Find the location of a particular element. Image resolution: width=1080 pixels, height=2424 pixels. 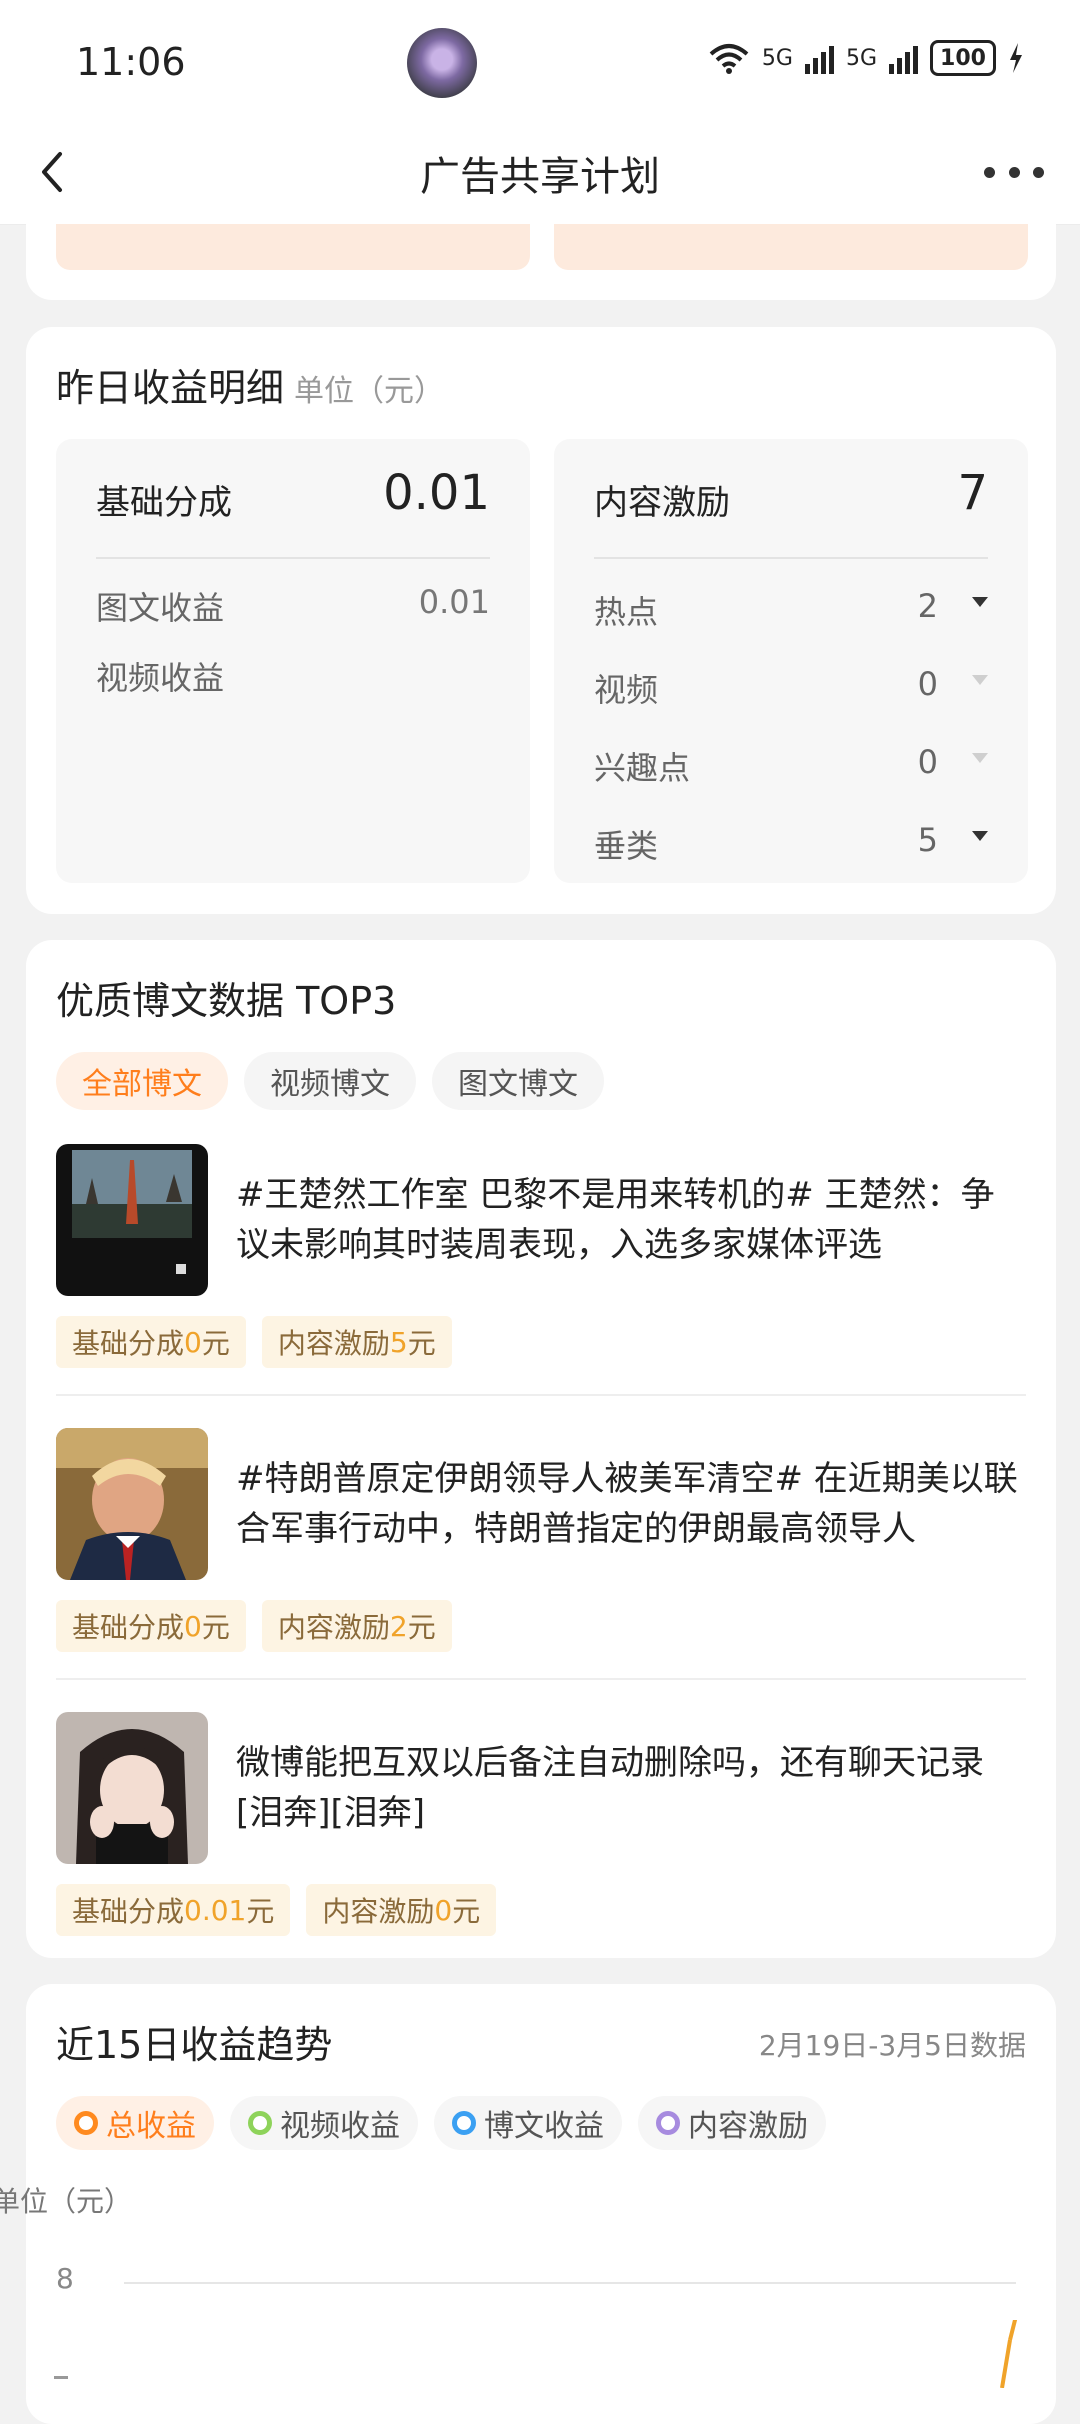

tag-value: 5 is located at coordinates (398, 1342).